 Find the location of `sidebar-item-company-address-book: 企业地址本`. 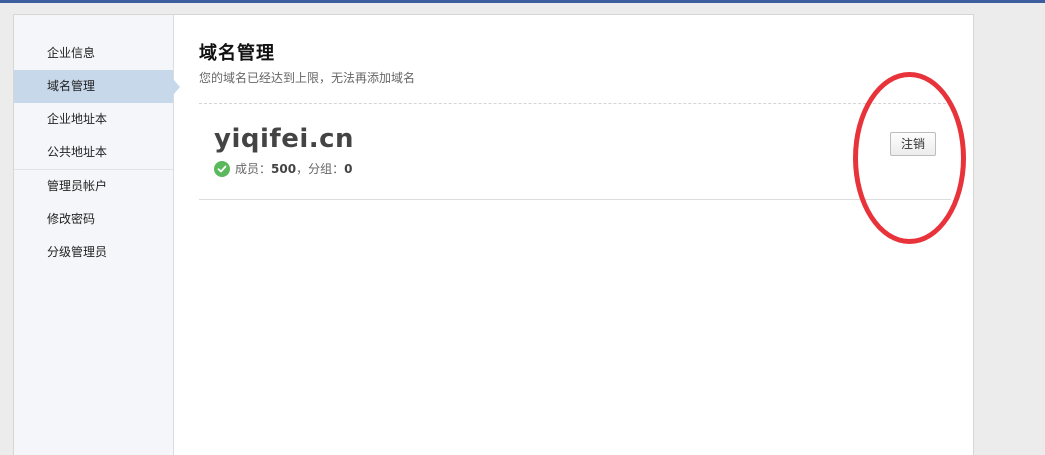

sidebar-item-company-address-book: 企业地址本 is located at coordinates (93, 119).